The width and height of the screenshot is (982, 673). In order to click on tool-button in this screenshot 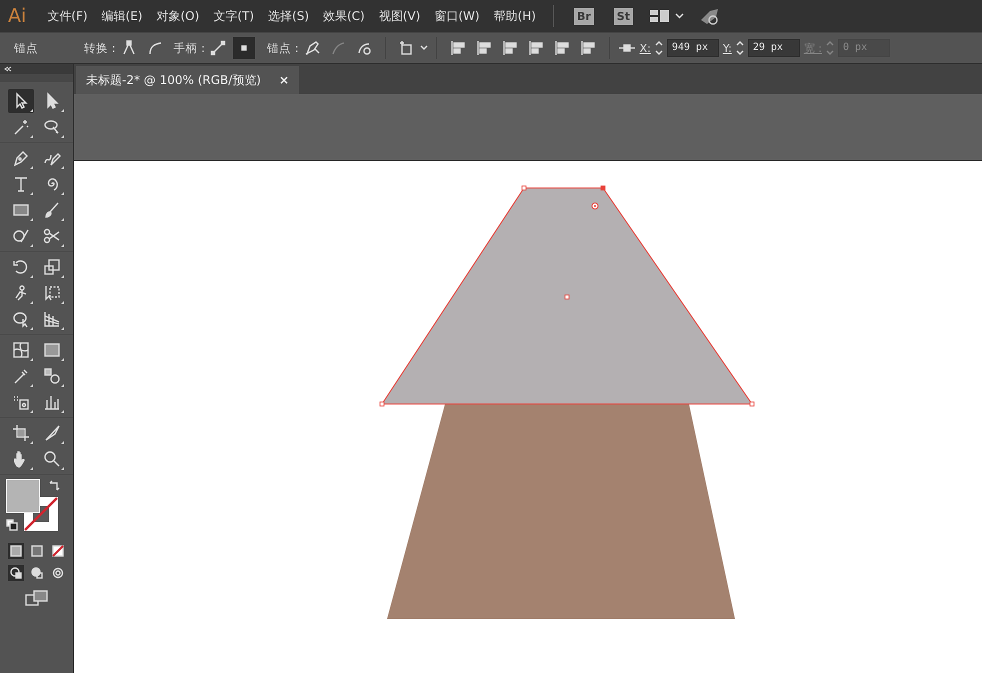, I will do `click(21, 101)`.